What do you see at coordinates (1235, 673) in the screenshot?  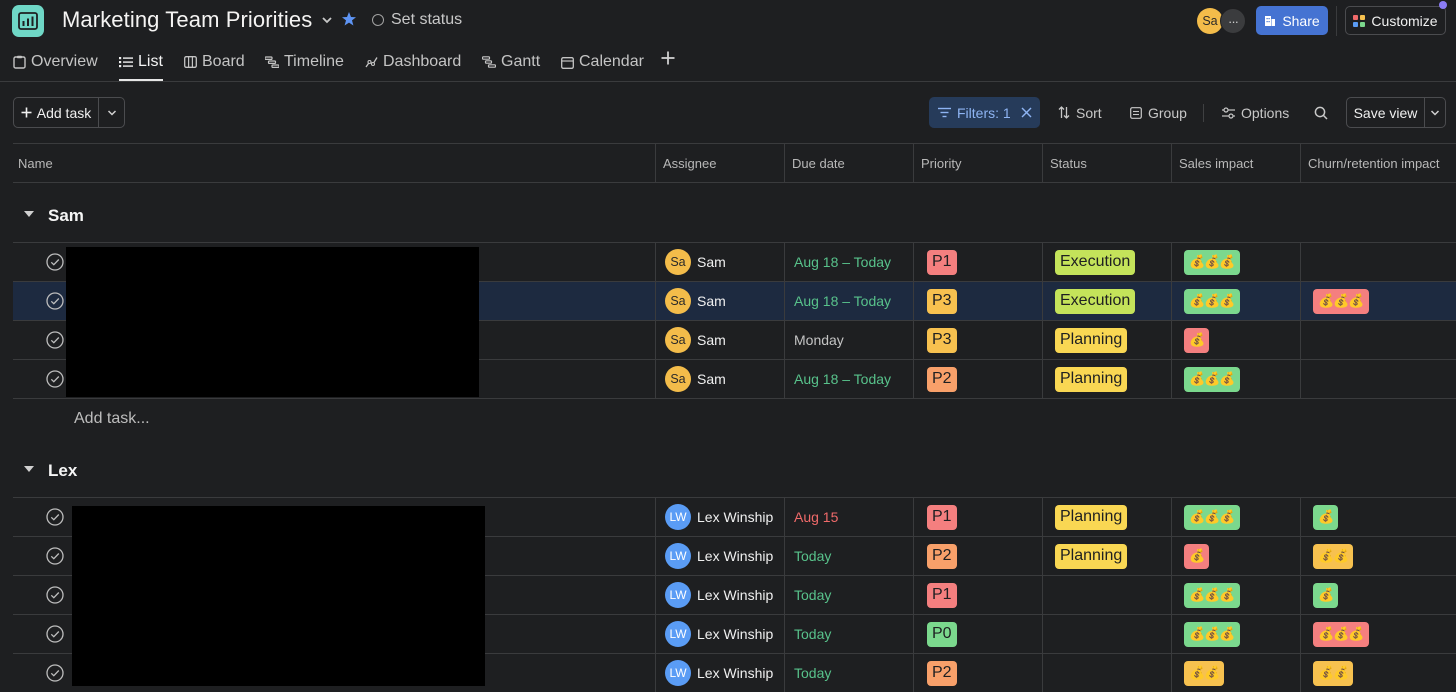 I see `sales-impact-cell: 💰💰` at bounding box center [1235, 673].